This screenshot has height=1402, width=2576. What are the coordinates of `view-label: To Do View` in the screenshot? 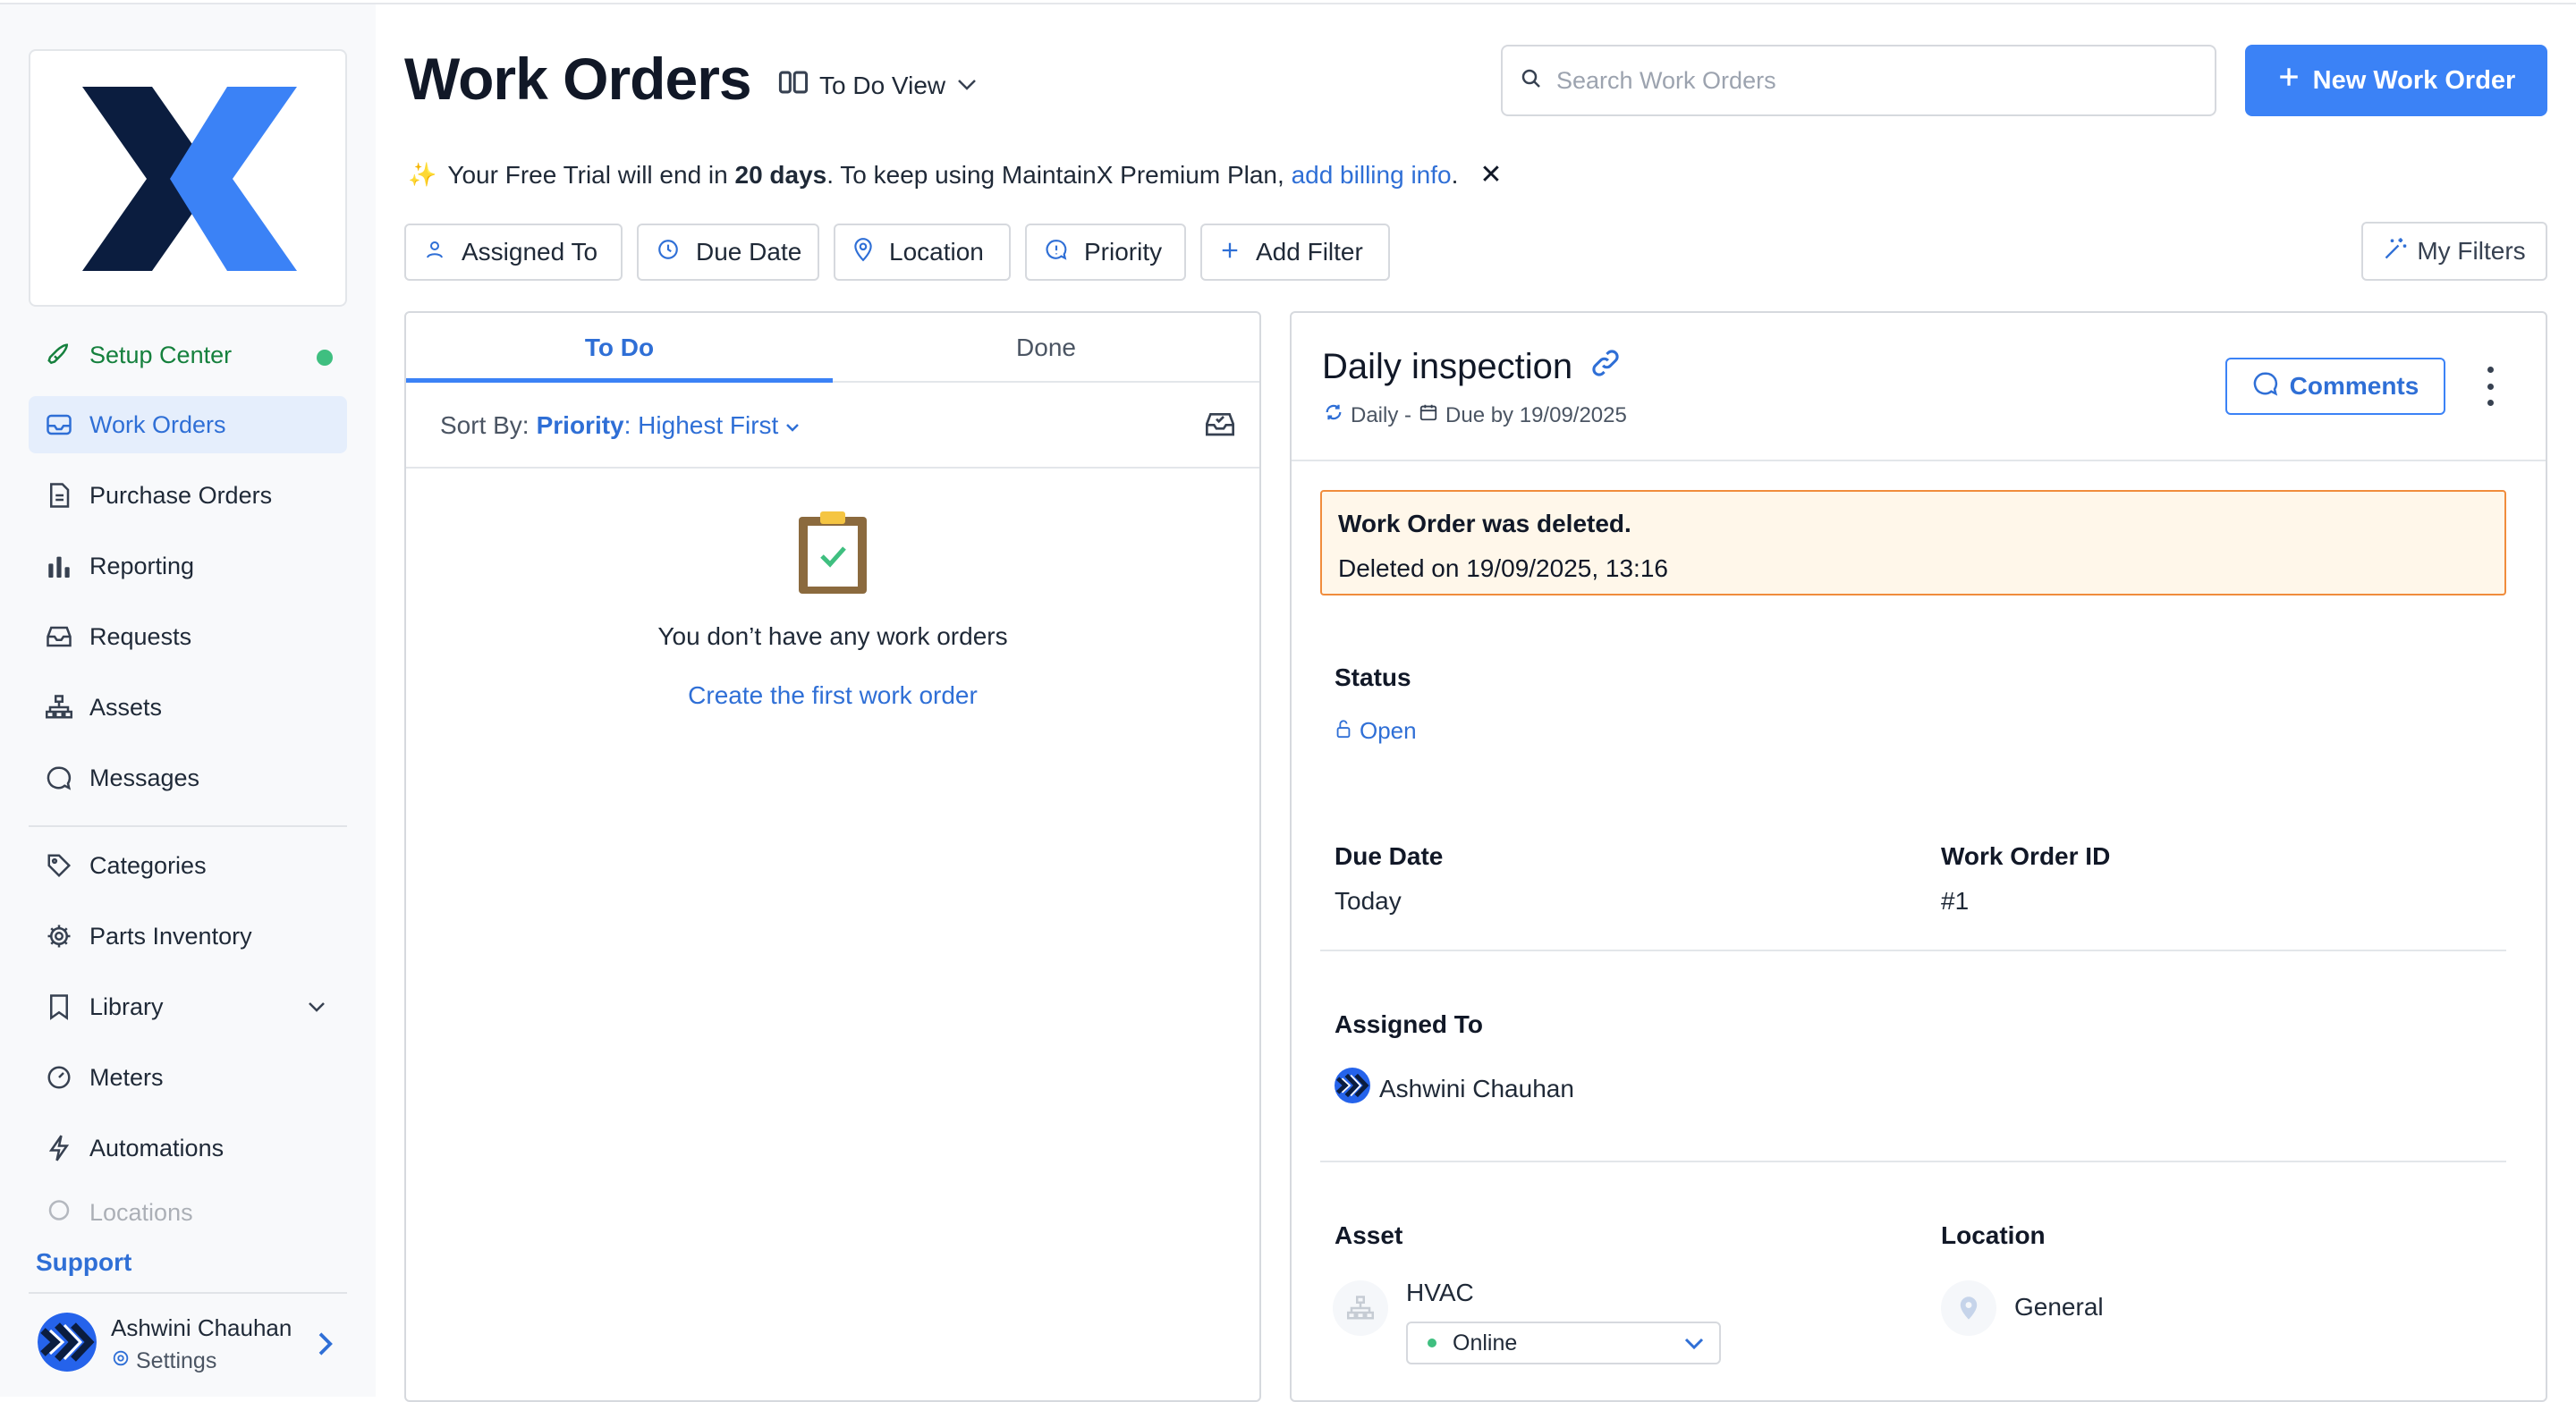 It's located at (882, 85).